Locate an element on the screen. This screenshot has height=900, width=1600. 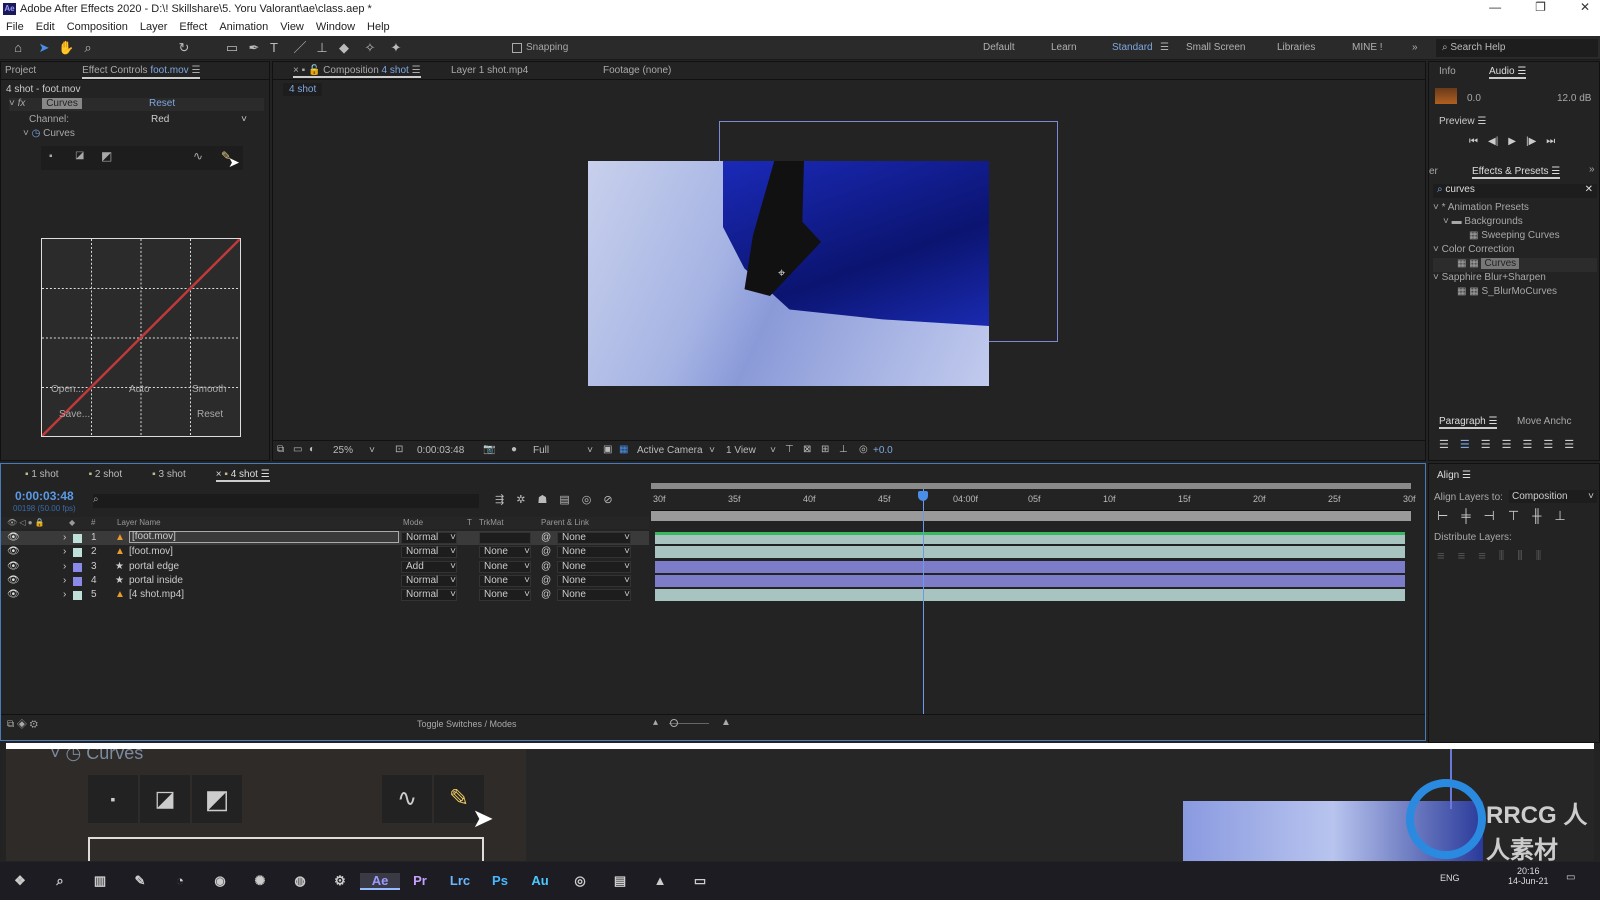
cut-tab-label: er is located at coordinates (1433, 171).